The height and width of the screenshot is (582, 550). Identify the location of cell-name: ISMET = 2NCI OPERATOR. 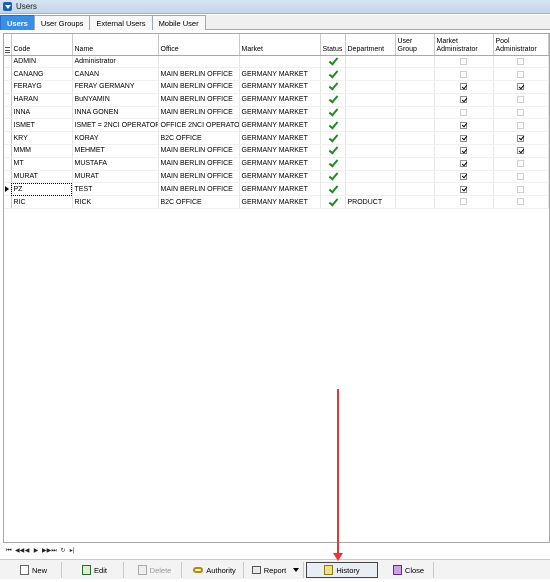
(115, 125).